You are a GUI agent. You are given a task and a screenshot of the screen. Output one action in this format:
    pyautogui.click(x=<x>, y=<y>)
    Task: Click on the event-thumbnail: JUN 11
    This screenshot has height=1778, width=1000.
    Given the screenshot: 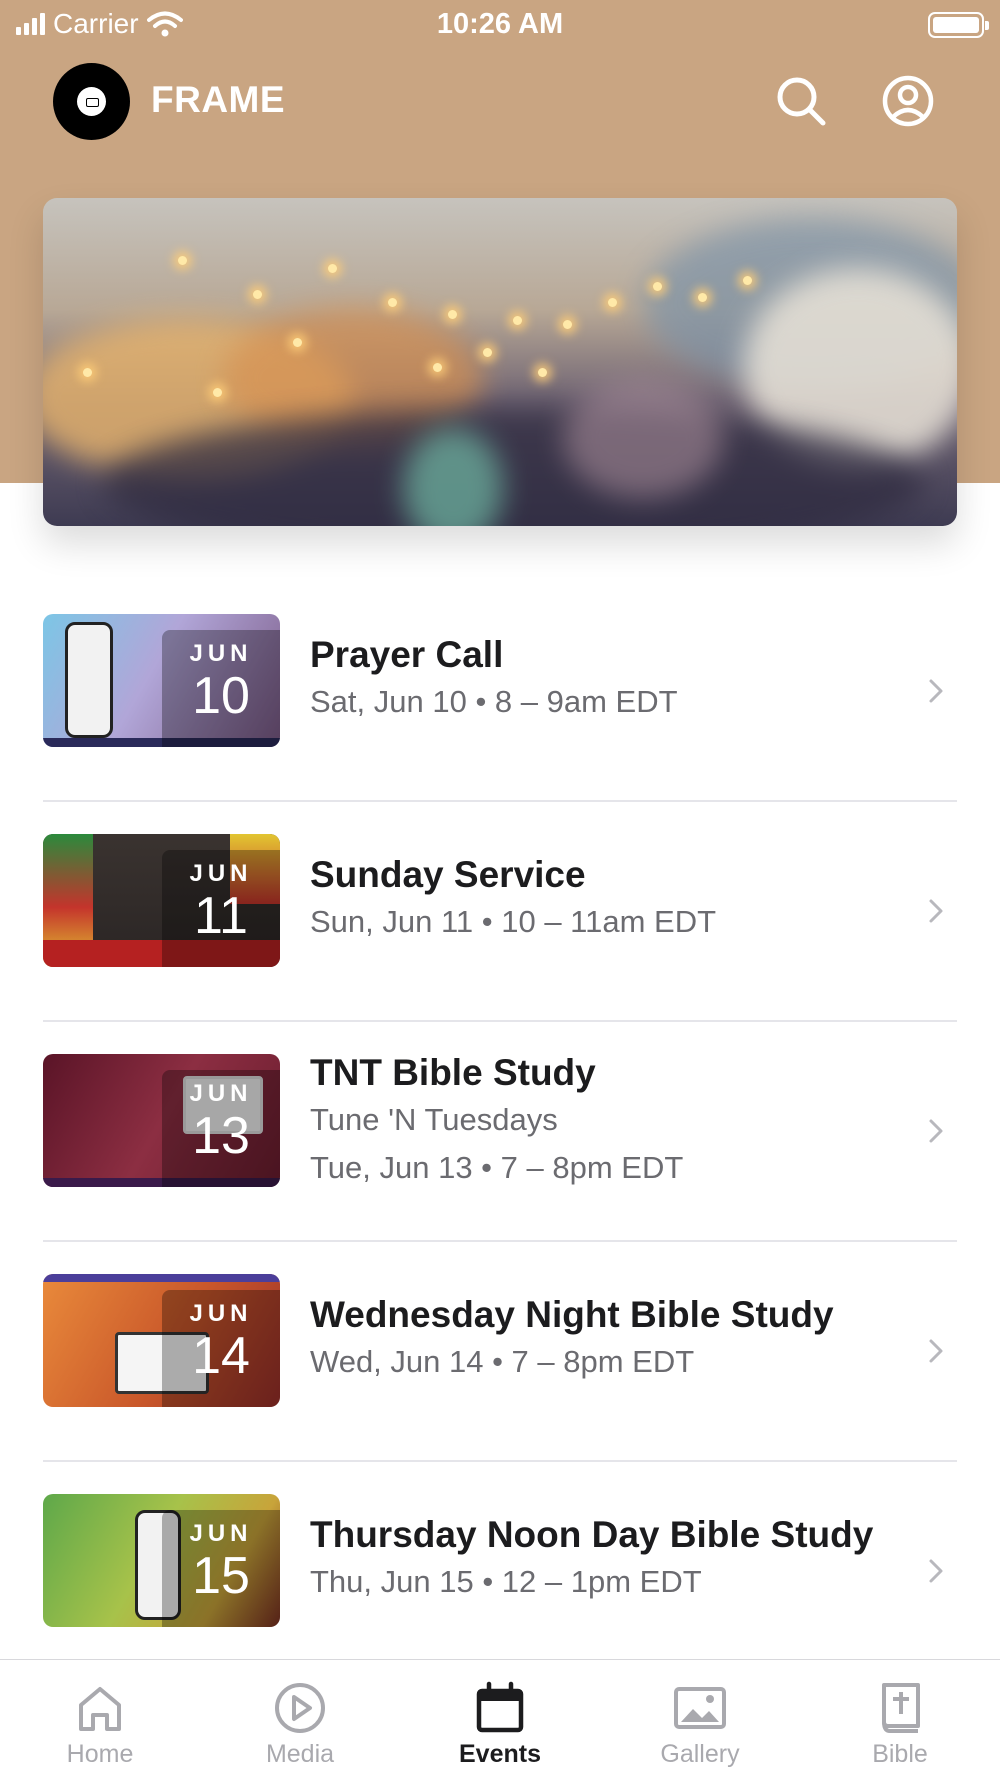 What is the action you would take?
    pyautogui.click(x=161, y=900)
    